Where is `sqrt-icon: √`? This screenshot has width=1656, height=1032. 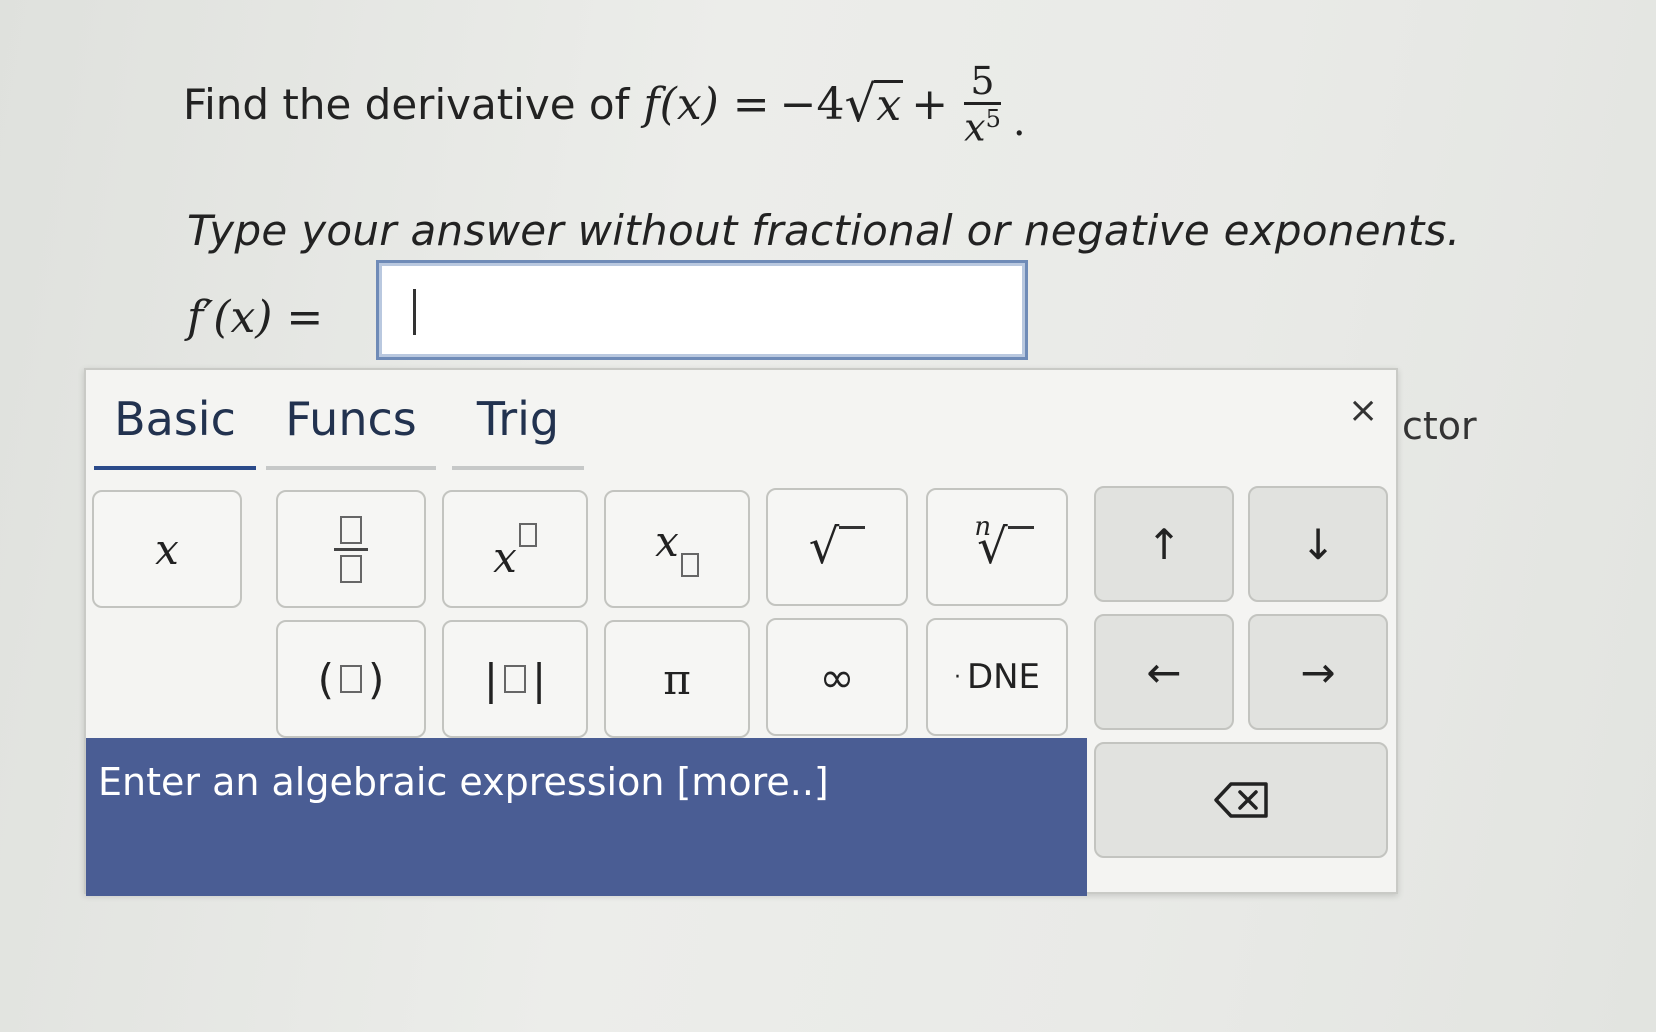
sqrt-icon: √ is located at coordinates (824, 547).